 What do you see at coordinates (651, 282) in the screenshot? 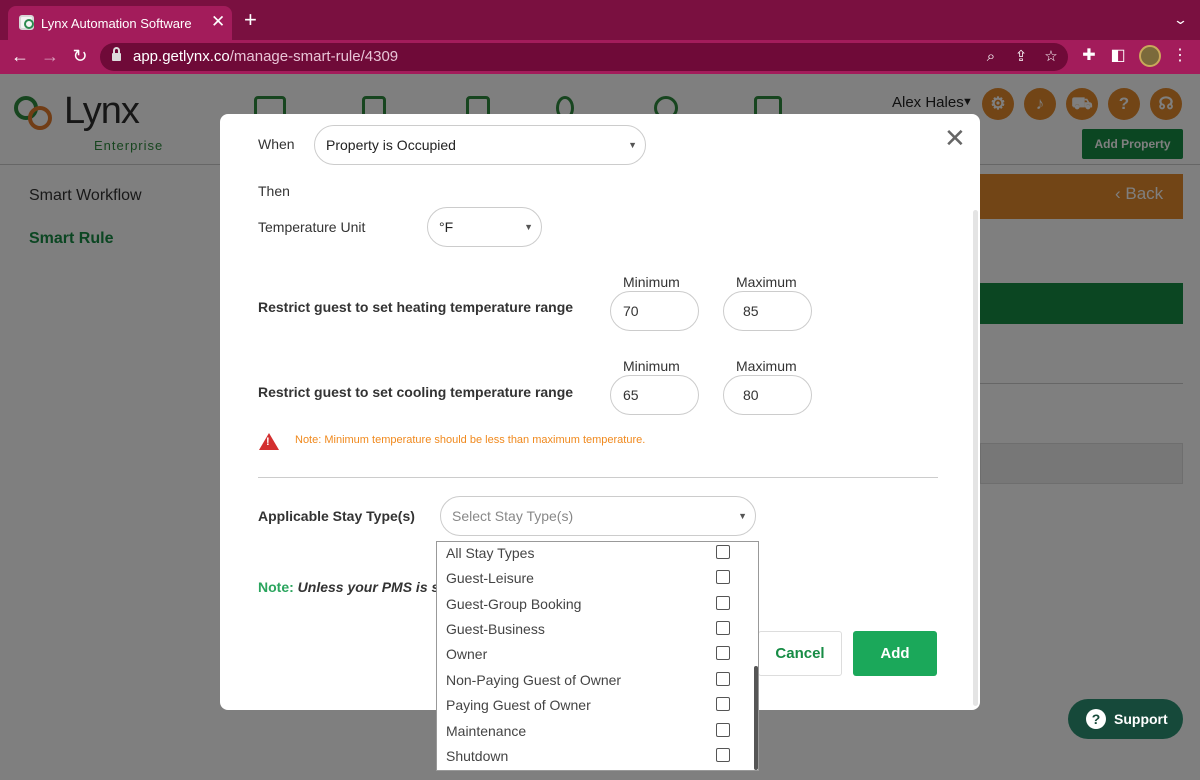
I see `heating-minimum-label: Minimum` at bounding box center [651, 282].